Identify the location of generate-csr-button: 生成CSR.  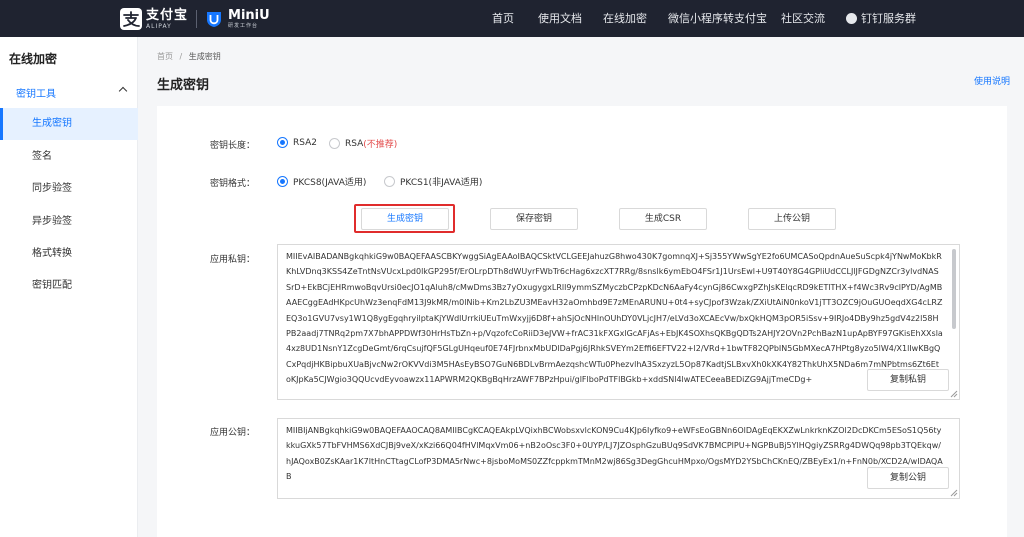
(663, 219).